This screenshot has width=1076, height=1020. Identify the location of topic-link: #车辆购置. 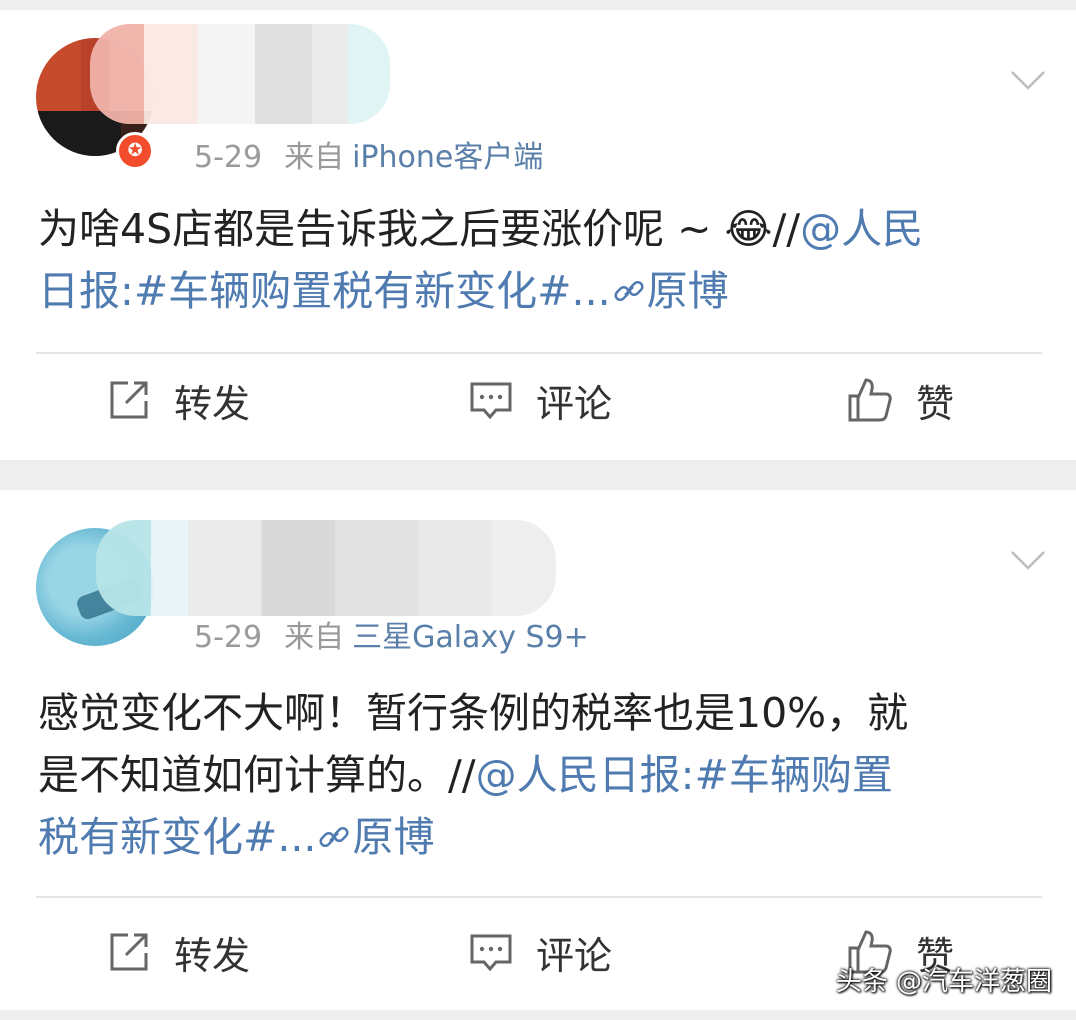
(793, 775).